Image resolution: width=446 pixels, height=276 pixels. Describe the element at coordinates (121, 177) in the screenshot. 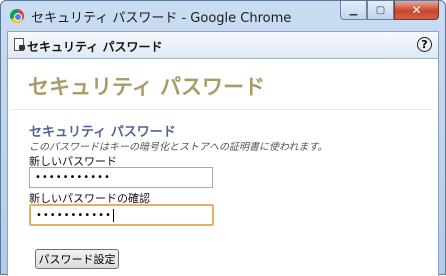

I see `new-password-field: •••••••••••` at that location.